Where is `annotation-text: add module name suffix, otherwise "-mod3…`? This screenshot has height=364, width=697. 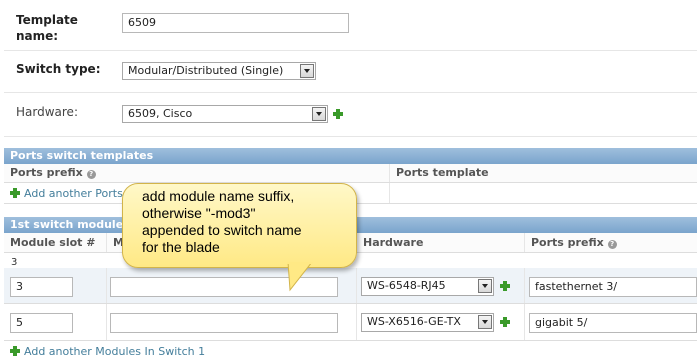
annotation-text: add module name suffix, otherwise "-mod3… is located at coordinates (247, 222).